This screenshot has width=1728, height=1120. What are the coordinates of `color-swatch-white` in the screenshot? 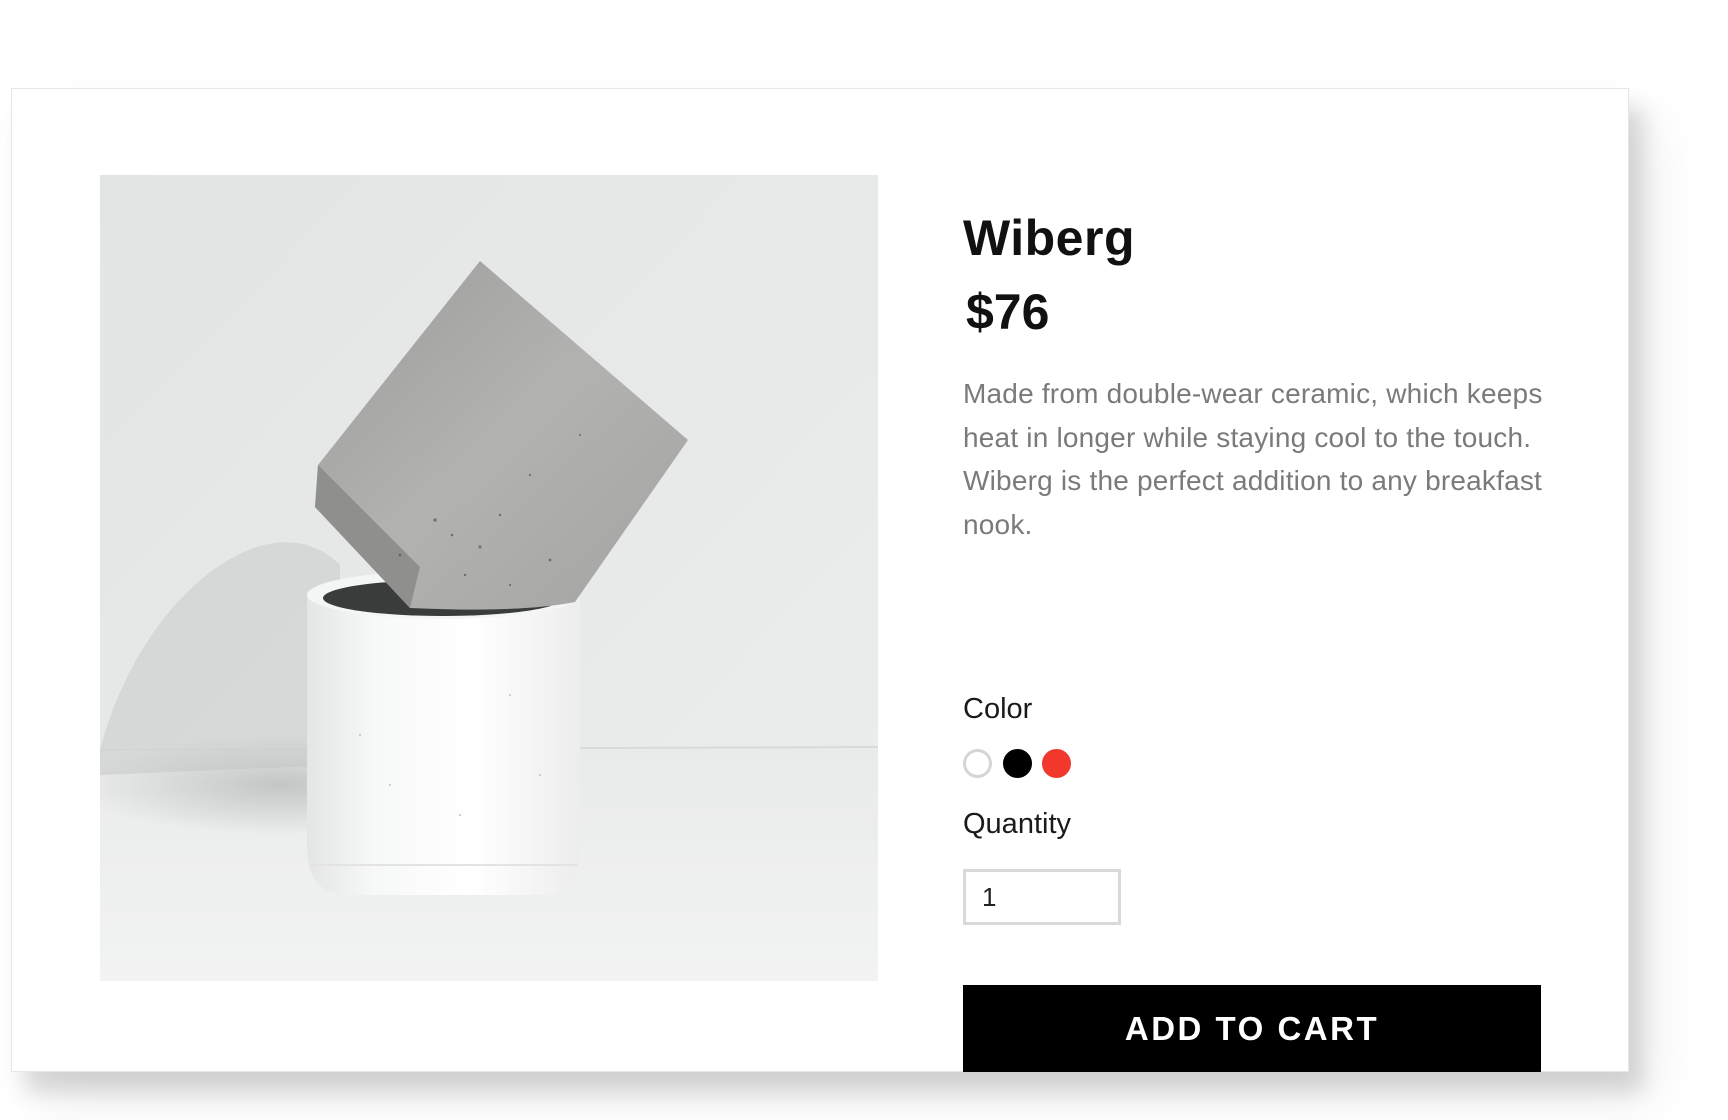 It's located at (977, 763).